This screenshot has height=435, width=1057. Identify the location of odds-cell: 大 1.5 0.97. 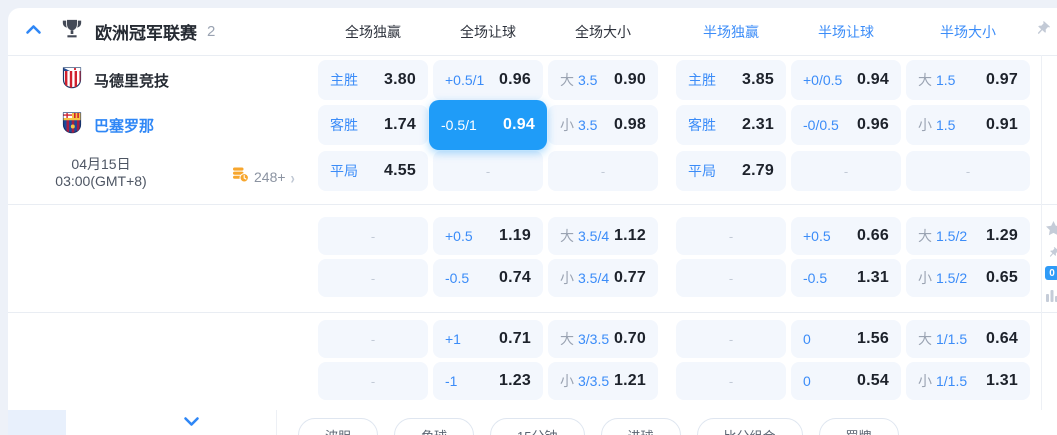
(968, 80).